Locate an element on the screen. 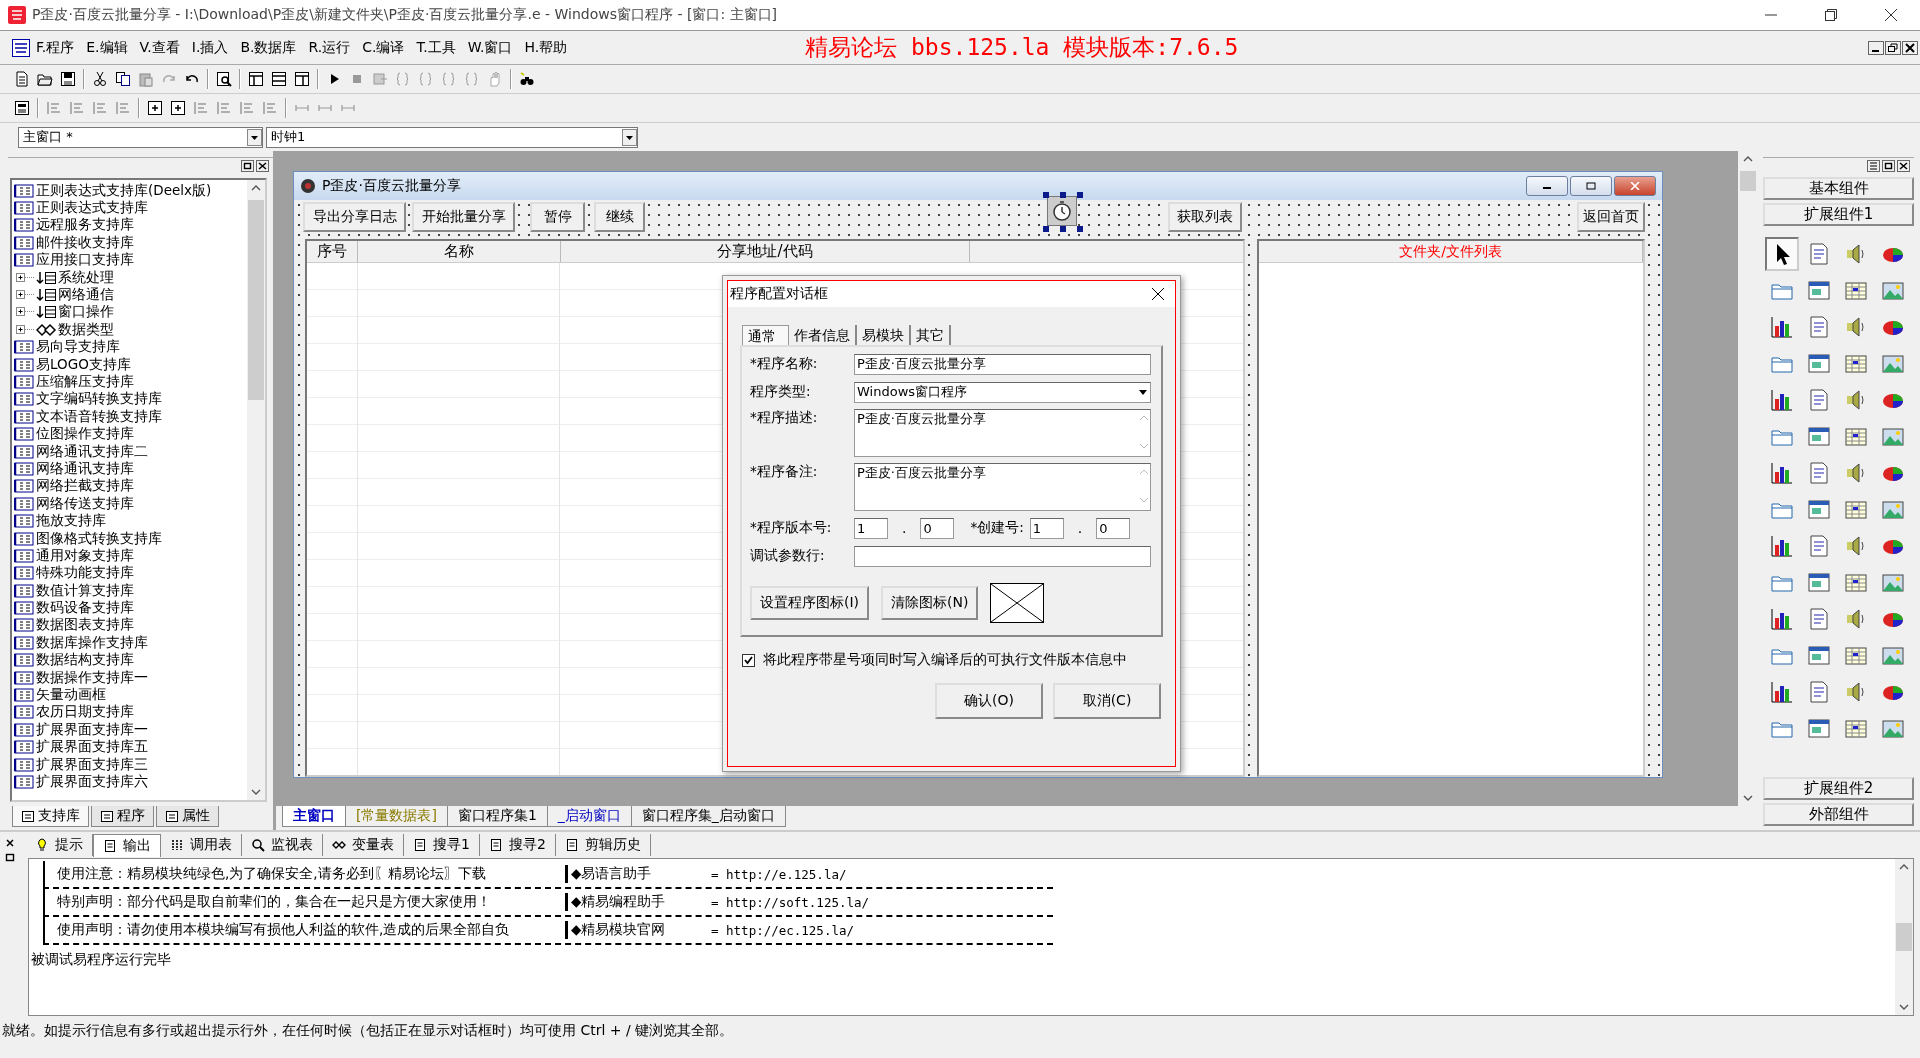 This screenshot has width=1920, height=1058. note-field: P歪皮·百度云批量分享 is located at coordinates (1002, 487).